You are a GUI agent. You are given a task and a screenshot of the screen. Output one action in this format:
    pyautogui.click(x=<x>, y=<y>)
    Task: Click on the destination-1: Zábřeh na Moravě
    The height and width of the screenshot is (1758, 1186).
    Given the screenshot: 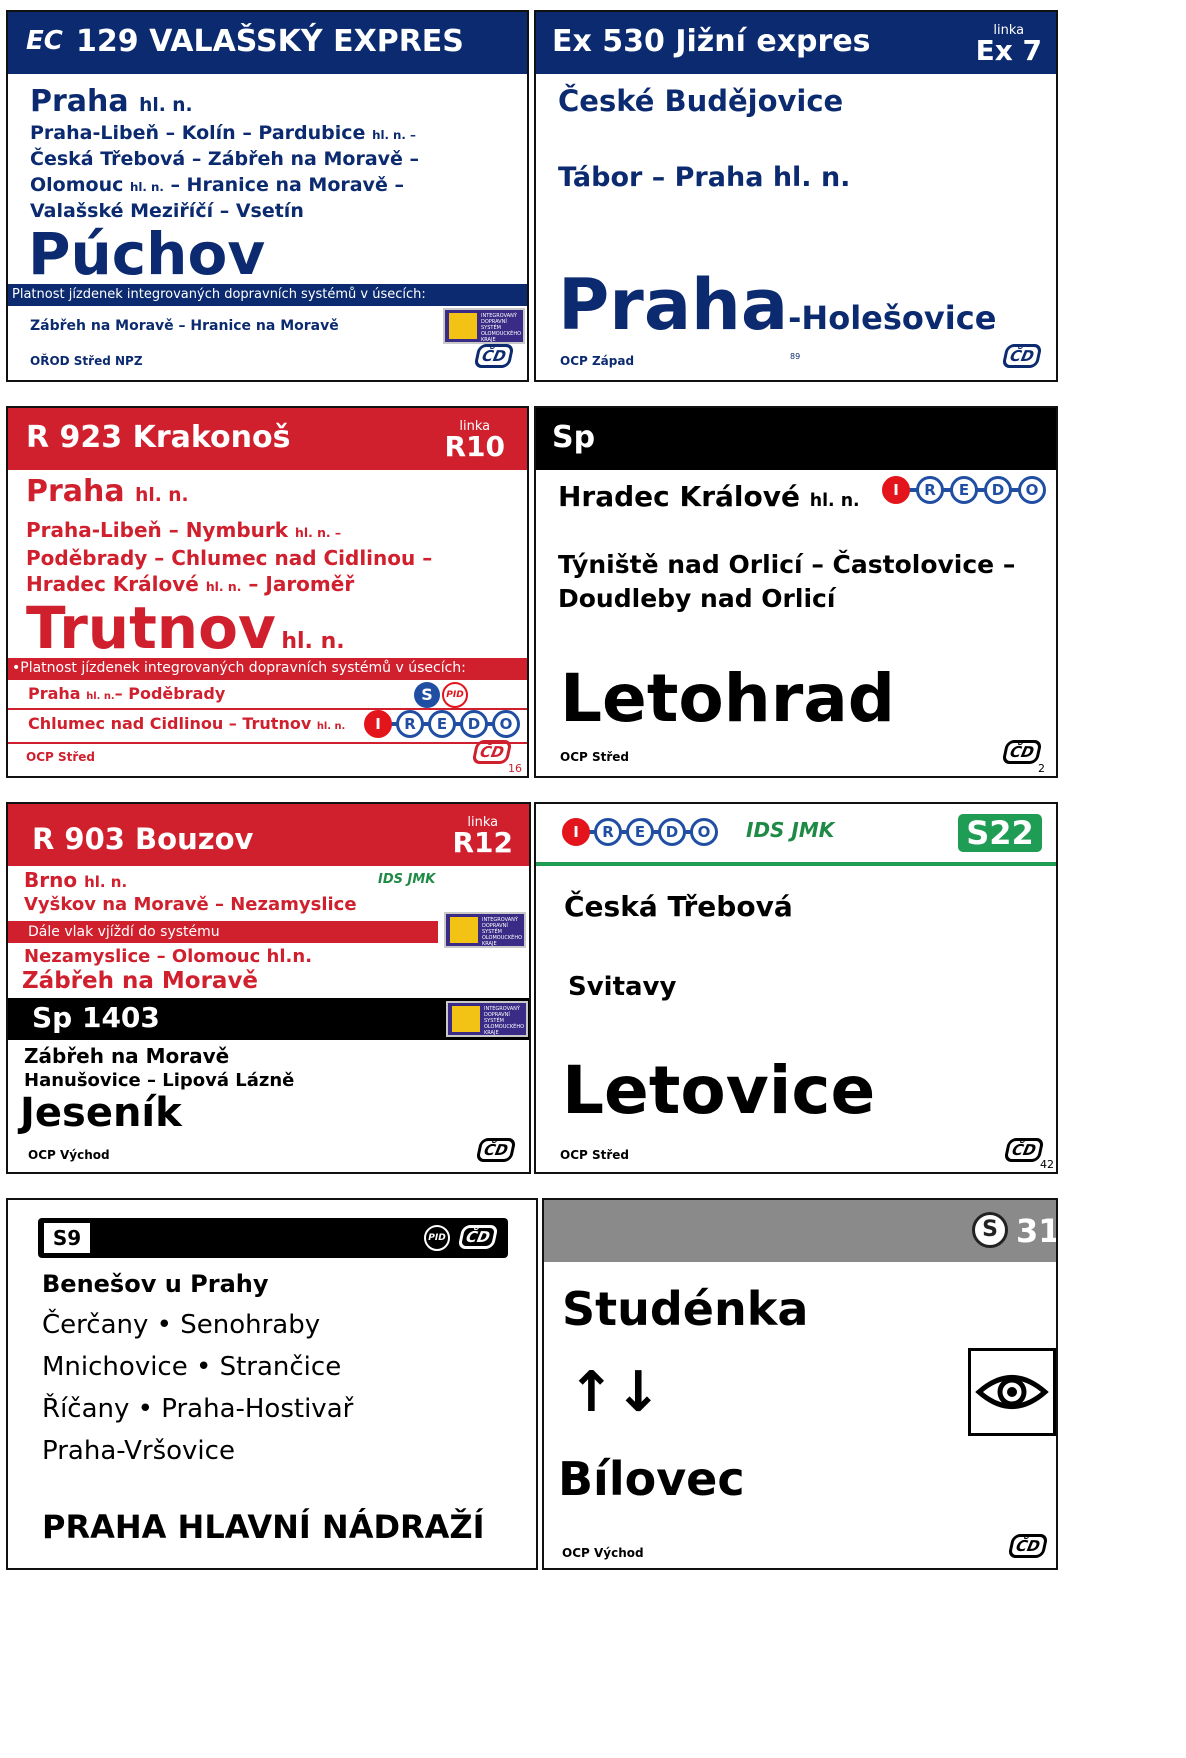 What is the action you would take?
    pyautogui.click(x=140, y=981)
    